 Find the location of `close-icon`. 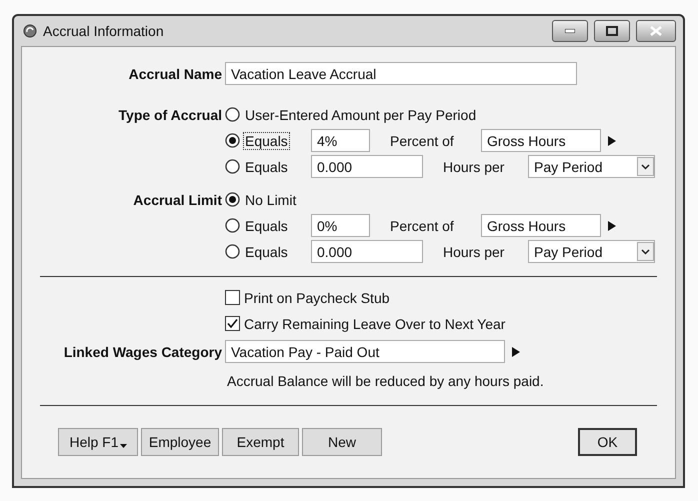

close-icon is located at coordinates (656, 31).